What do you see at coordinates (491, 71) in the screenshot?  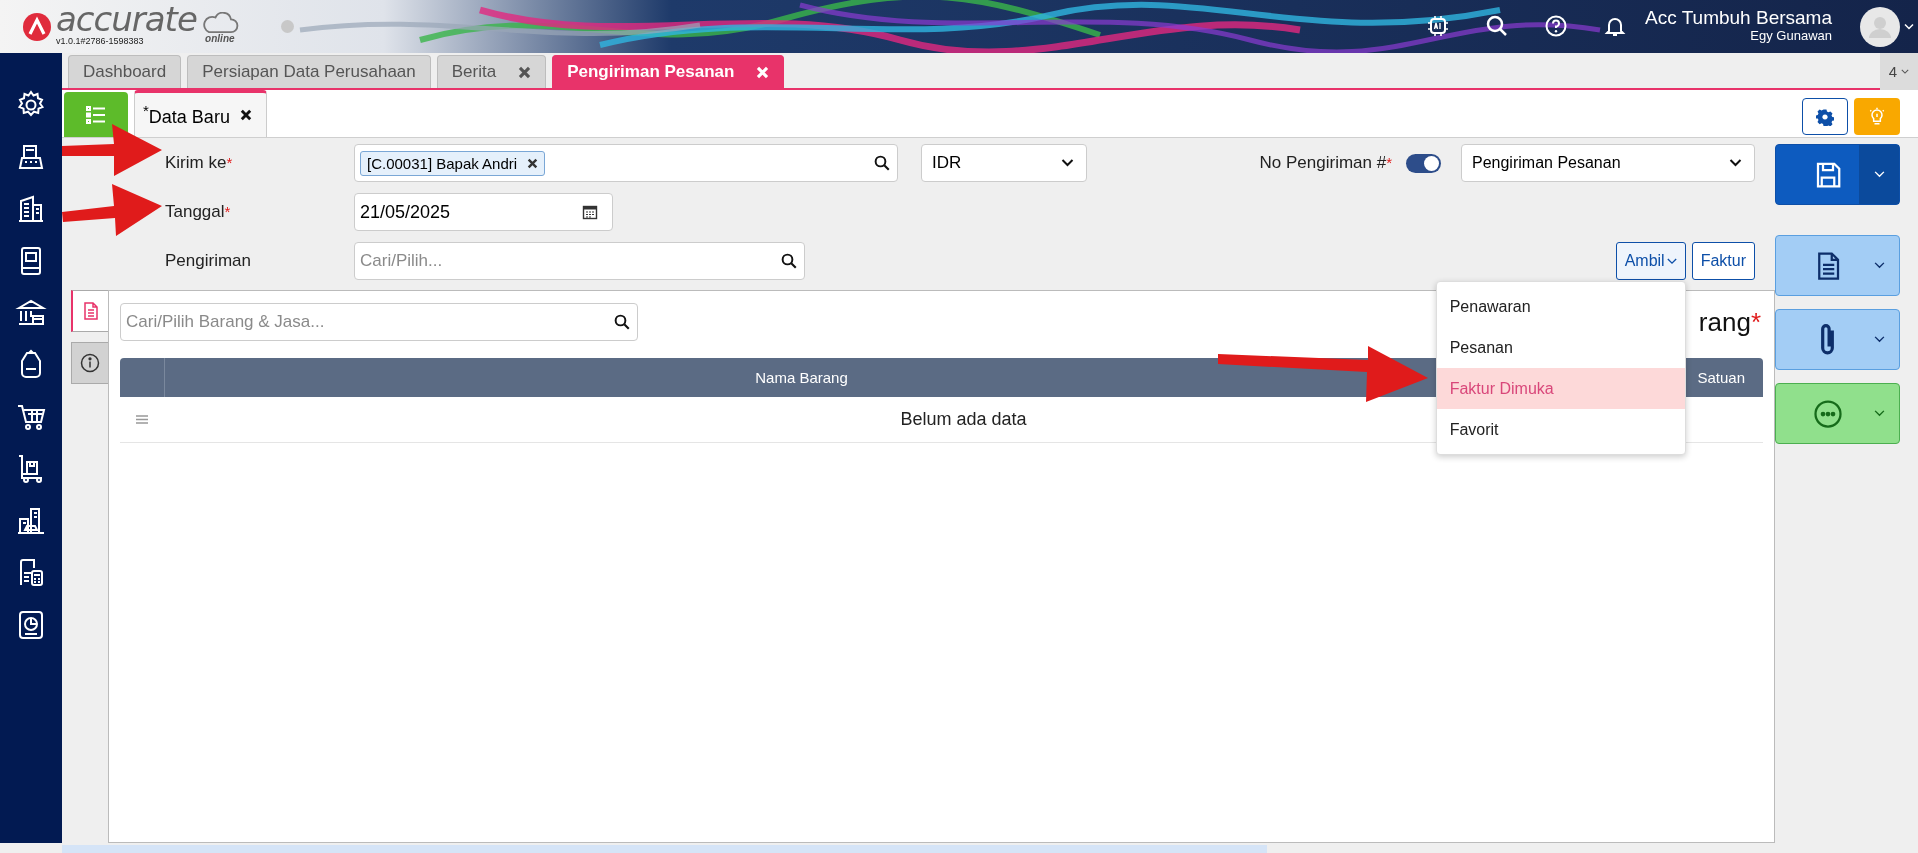 I see `tab: Berita` at bounding box center [491, 71].